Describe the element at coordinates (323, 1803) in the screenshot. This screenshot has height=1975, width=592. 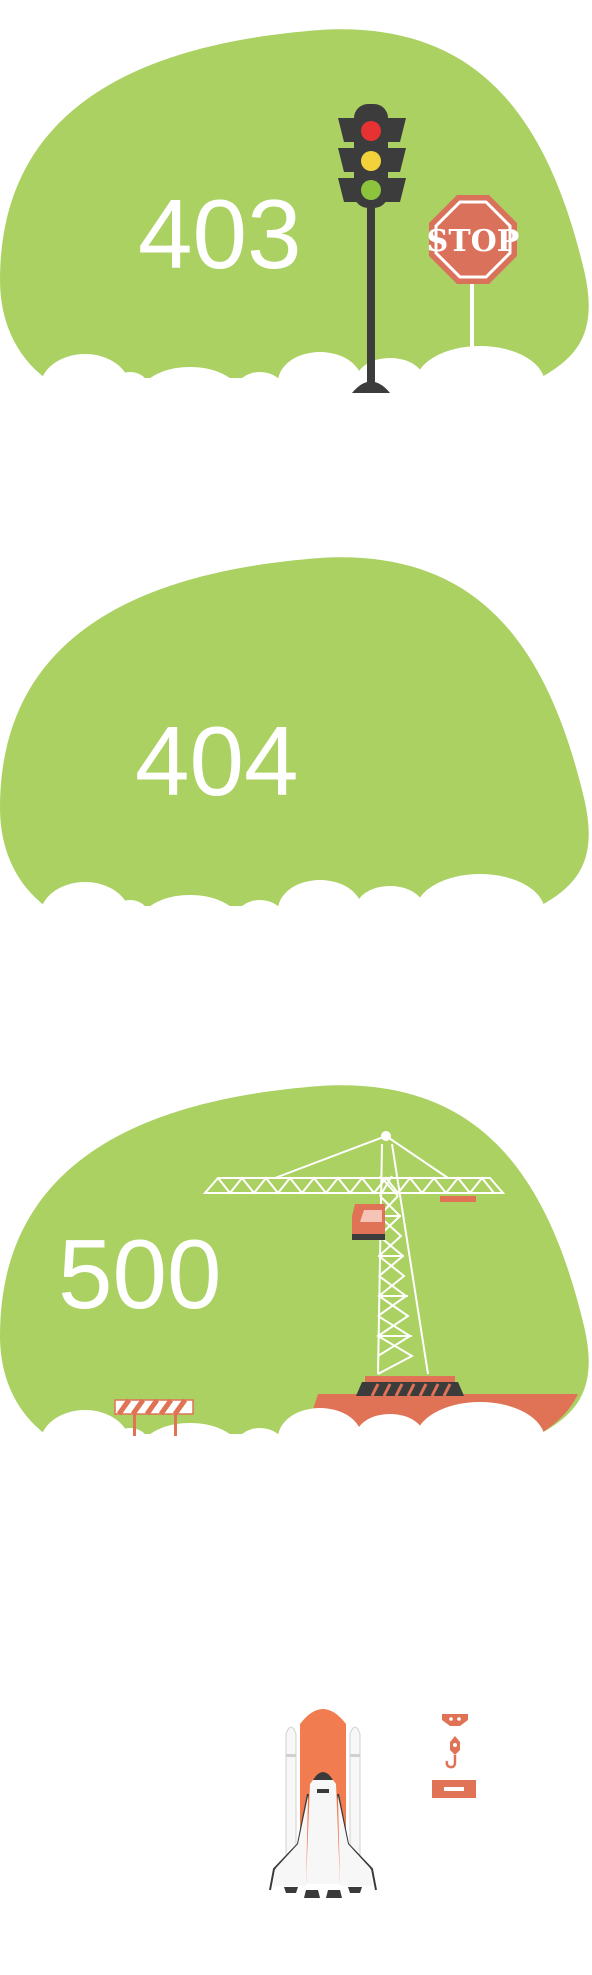
I see `space-shuttle-icon` at that location.